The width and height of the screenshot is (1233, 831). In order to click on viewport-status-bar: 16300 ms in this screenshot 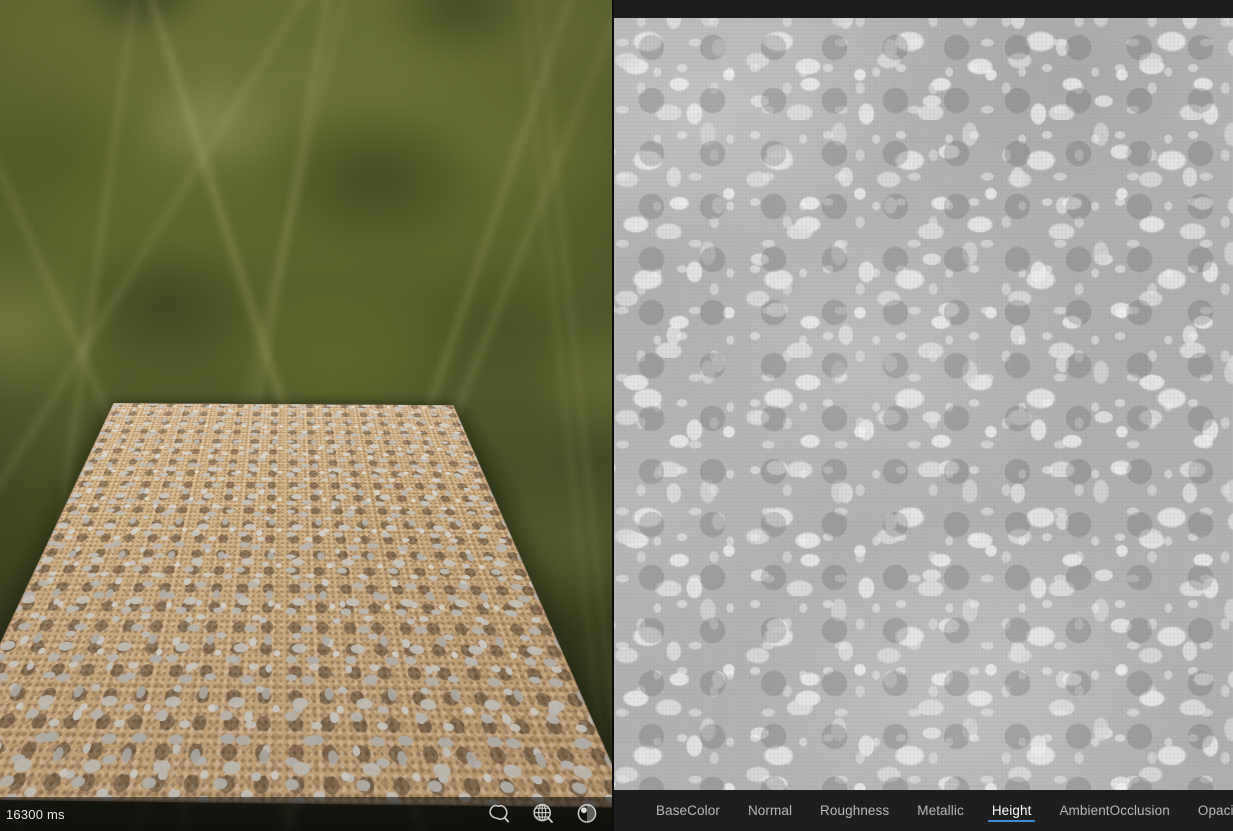, I will do `click(306, 814)`.